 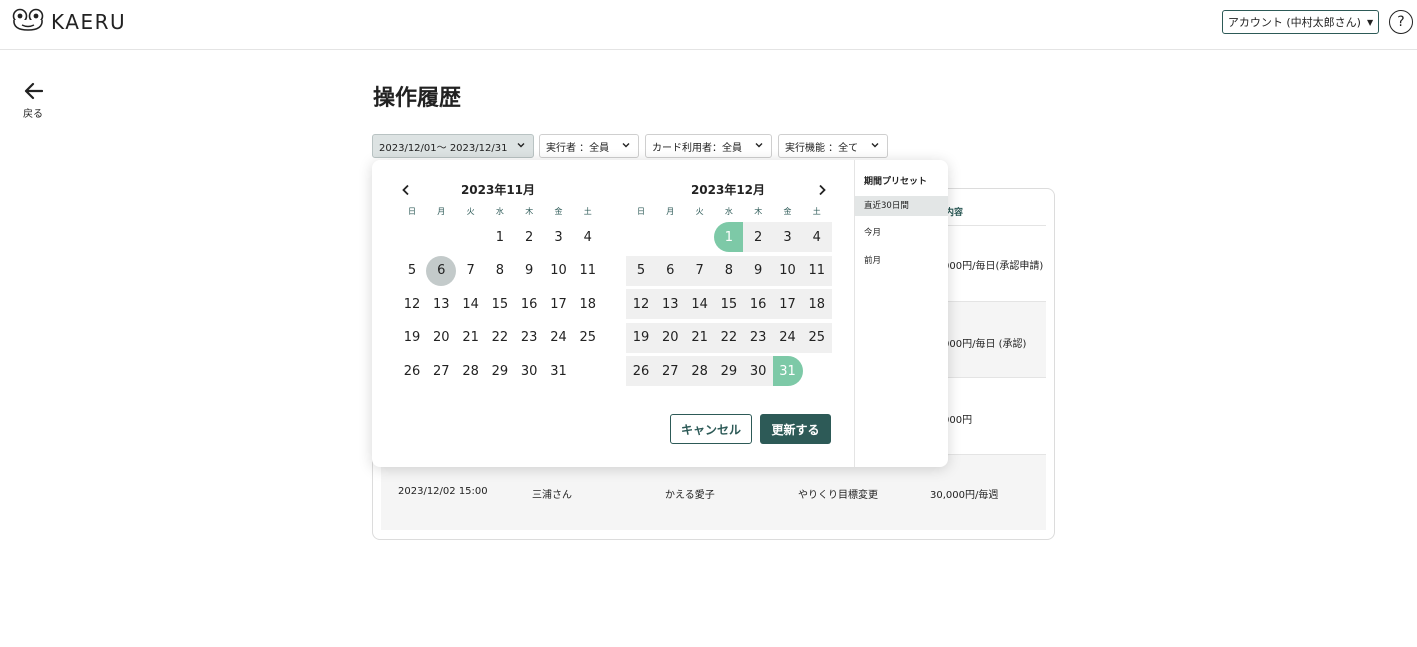 I want to click on calendar-day: 6, so click(x=670, y=270).